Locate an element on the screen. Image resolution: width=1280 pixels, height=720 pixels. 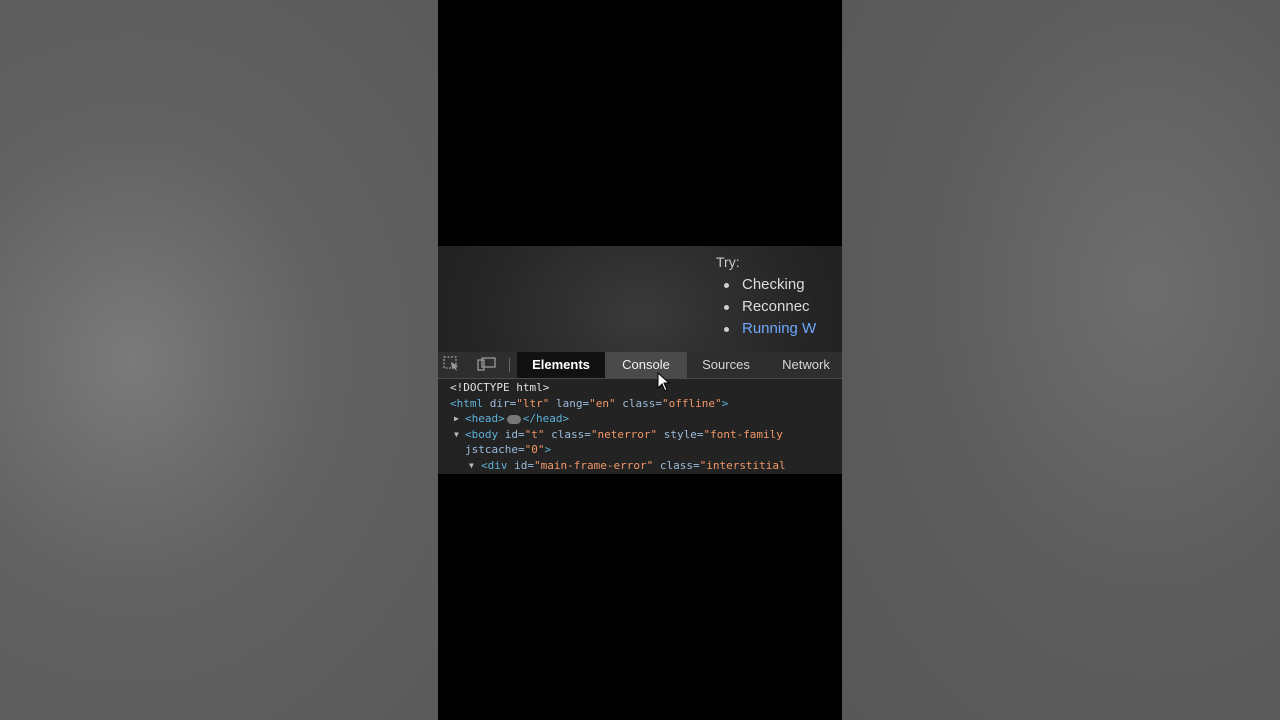
toolbar-divider is located at coordinates (509, 365).